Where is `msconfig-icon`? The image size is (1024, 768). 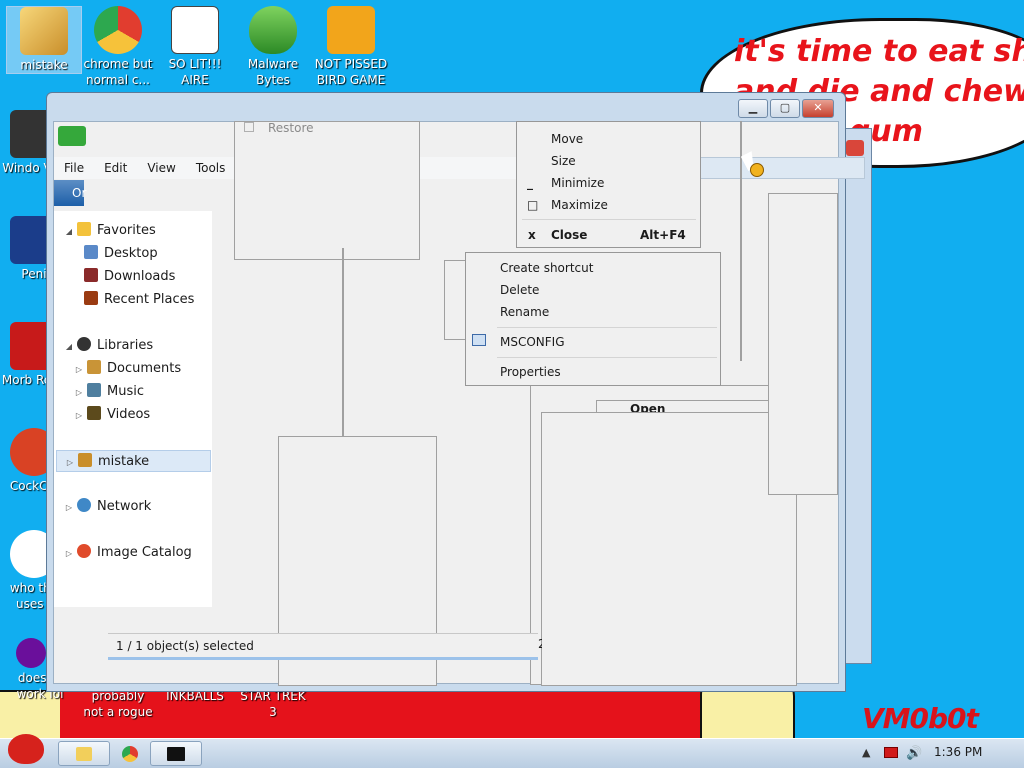 msconfig-icon is located at coordinates (479, 340).